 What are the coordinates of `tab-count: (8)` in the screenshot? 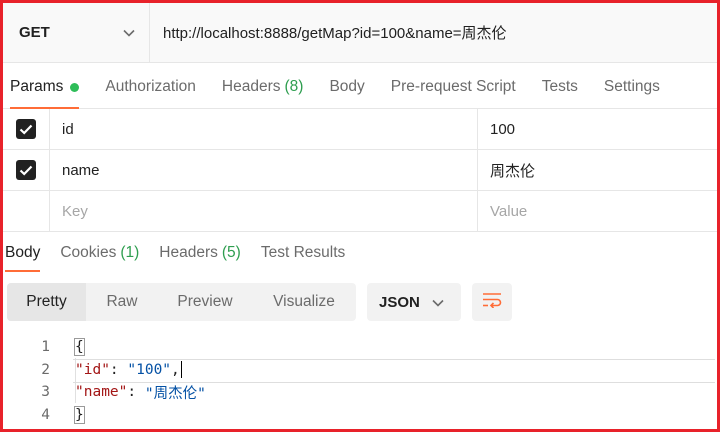 It's located at (294, 86).